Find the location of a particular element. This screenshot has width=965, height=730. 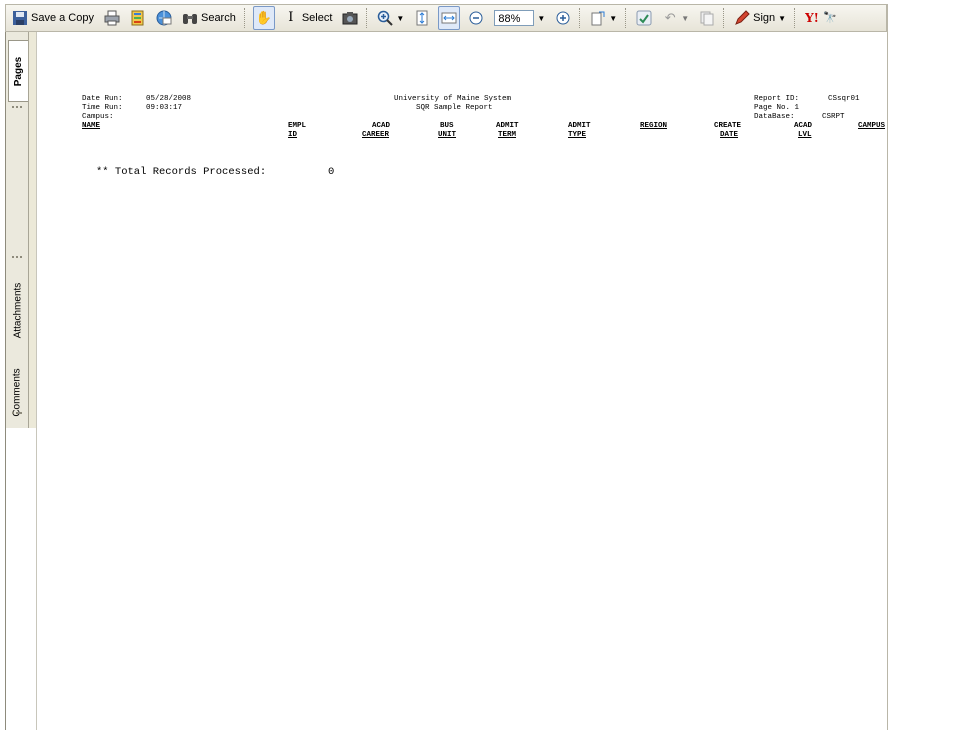

minus-circle-icon is located at coordinates (476, 18).